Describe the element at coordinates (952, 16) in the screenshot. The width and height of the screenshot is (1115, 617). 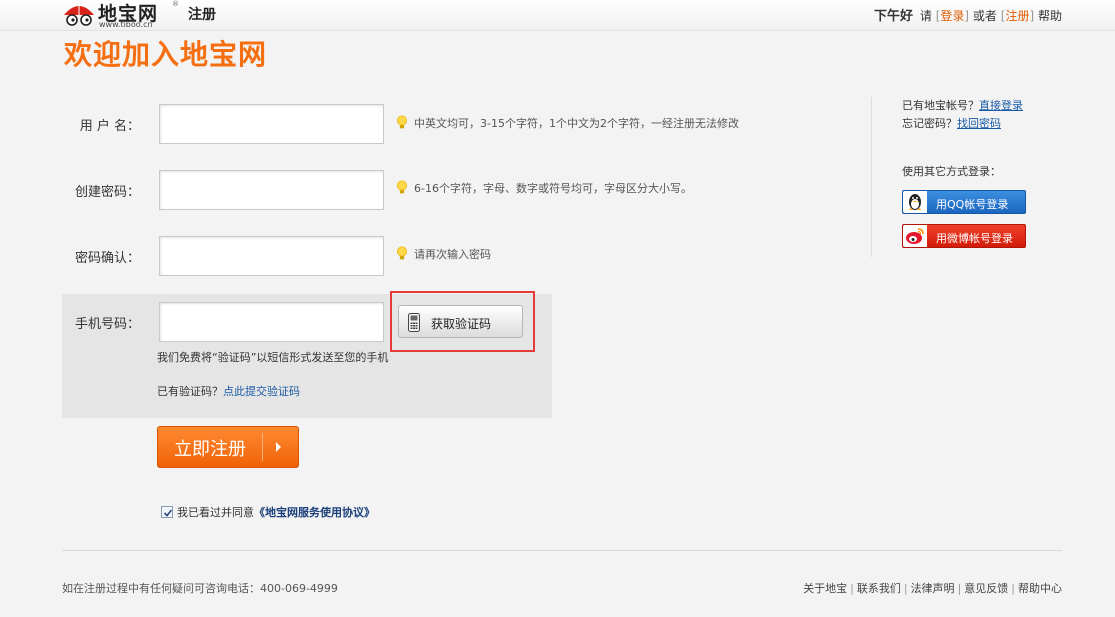
I see `login-link: 登录` at that location.